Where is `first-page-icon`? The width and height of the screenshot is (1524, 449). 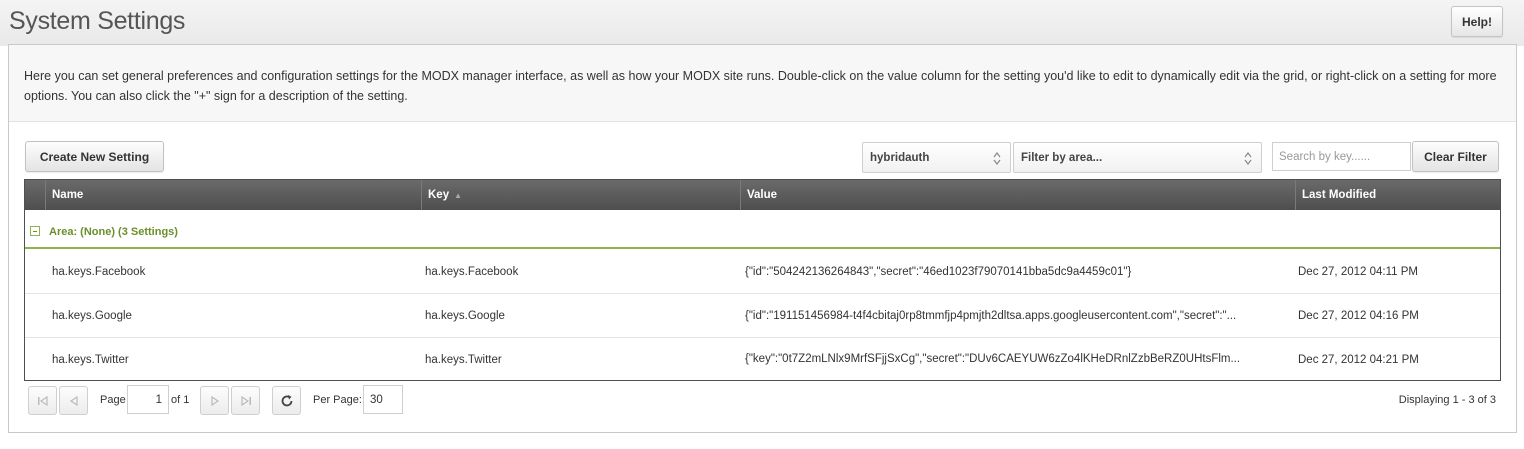
first-page-icon is located at coordinates (42, 400).